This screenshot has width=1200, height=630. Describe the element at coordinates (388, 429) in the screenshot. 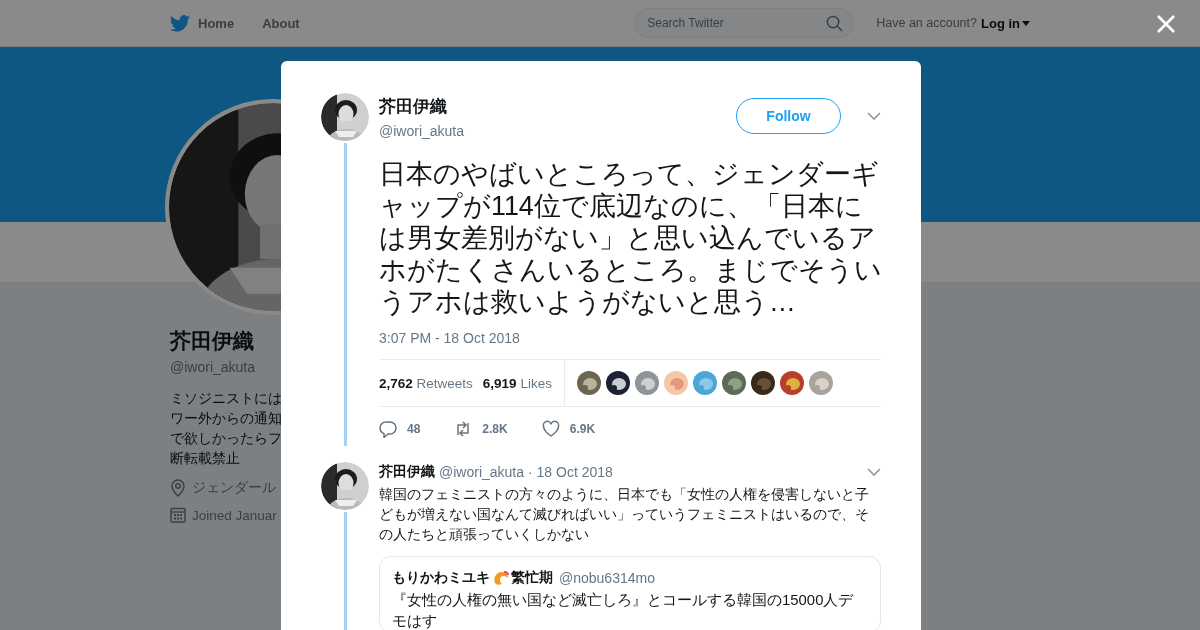

I see `speech-bubble-icon` at that location.